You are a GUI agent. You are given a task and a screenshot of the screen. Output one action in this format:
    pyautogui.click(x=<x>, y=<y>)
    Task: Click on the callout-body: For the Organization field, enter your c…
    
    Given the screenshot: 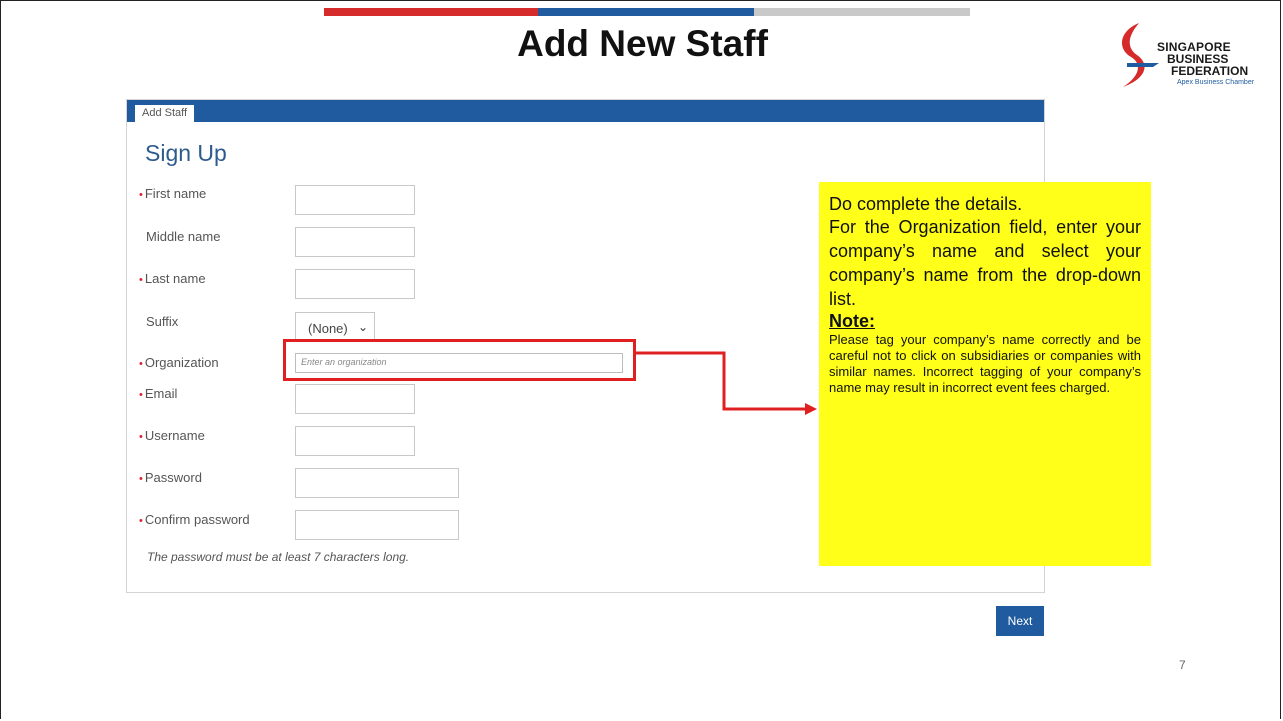 What is the action you would take?
    pyautogui.click(x=985, y=263)
    